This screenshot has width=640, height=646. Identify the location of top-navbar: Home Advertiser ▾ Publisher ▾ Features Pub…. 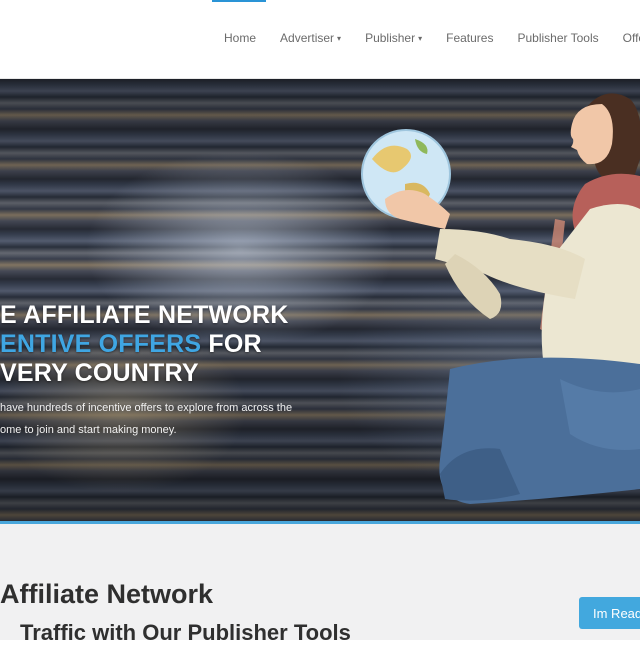
(320, 39).